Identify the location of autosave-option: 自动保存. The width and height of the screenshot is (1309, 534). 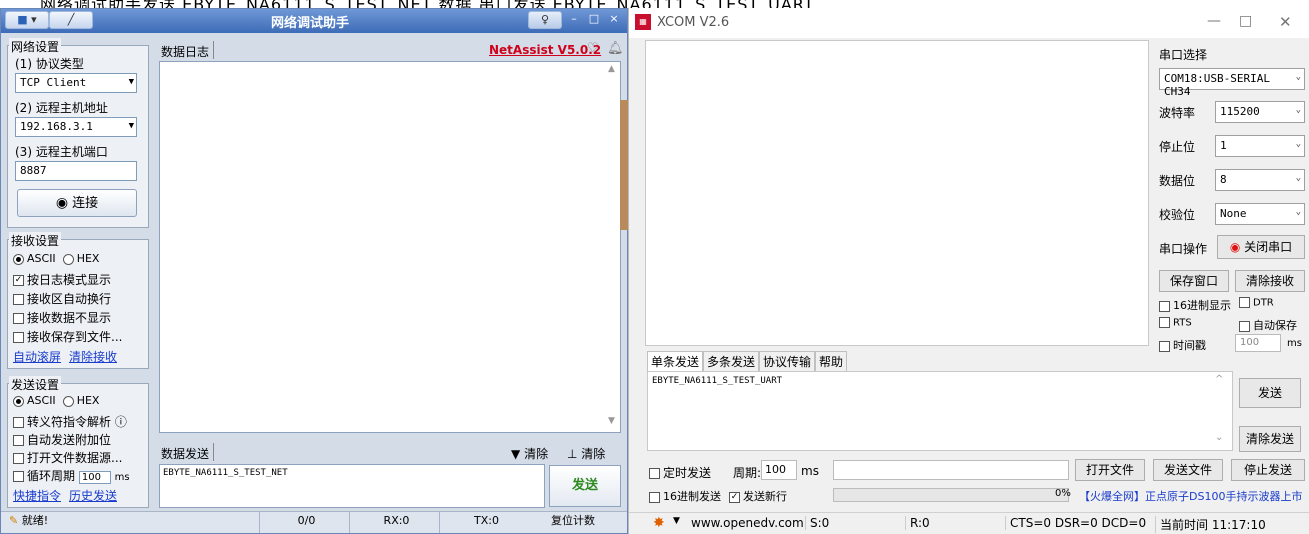
(1268, 325).